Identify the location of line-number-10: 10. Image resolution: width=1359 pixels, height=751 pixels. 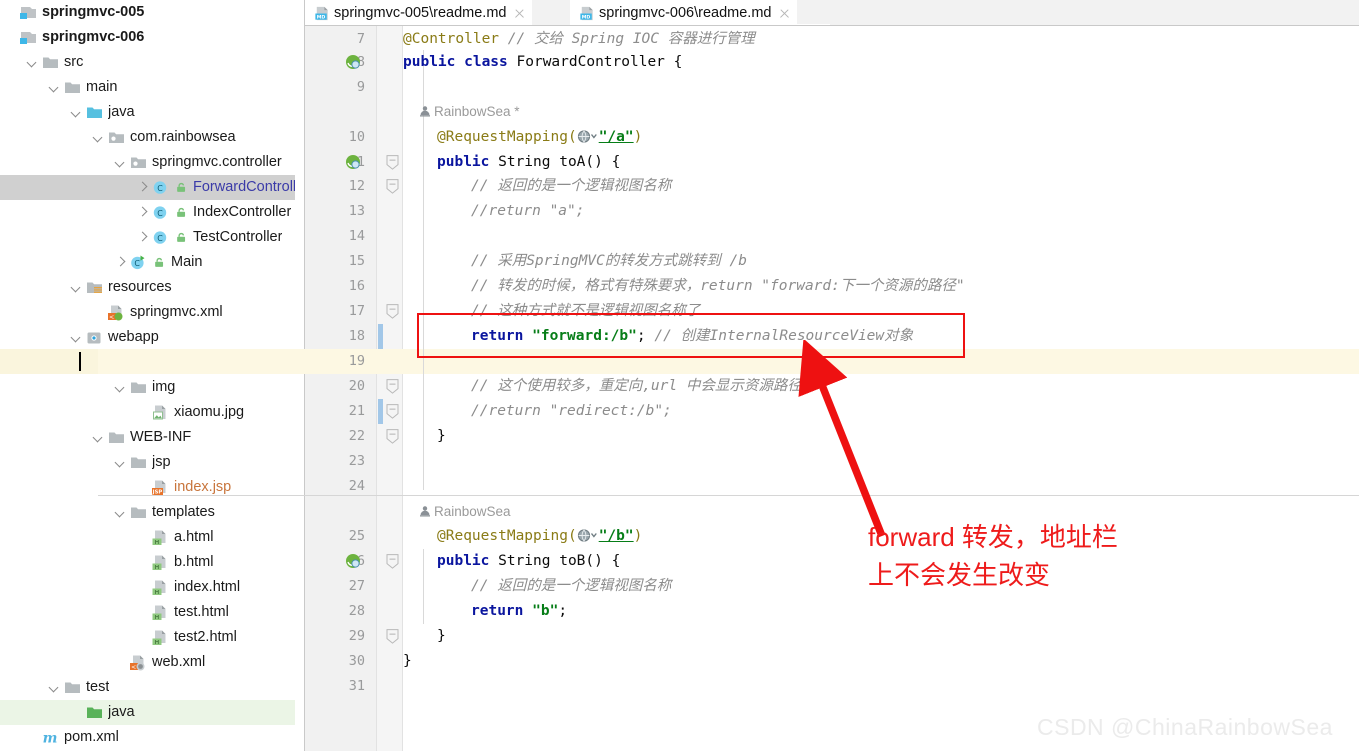
(341, 137).